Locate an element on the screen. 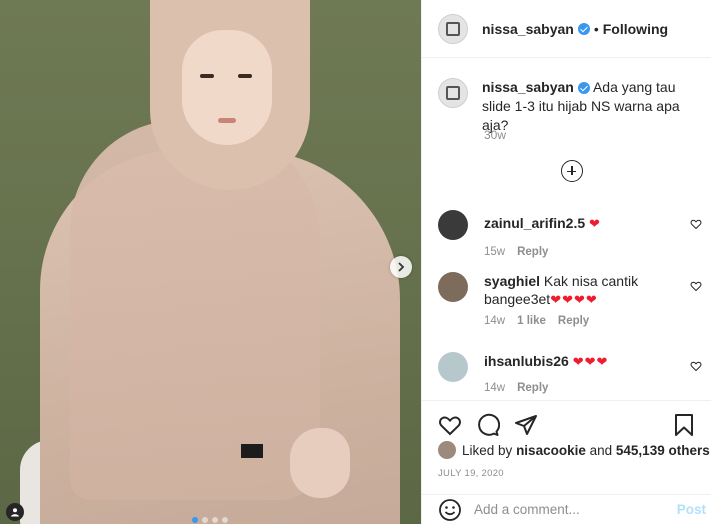  comment-item: zainul_arifin2.5 ❤ 15w Reply is located at coordinates (570, 234).